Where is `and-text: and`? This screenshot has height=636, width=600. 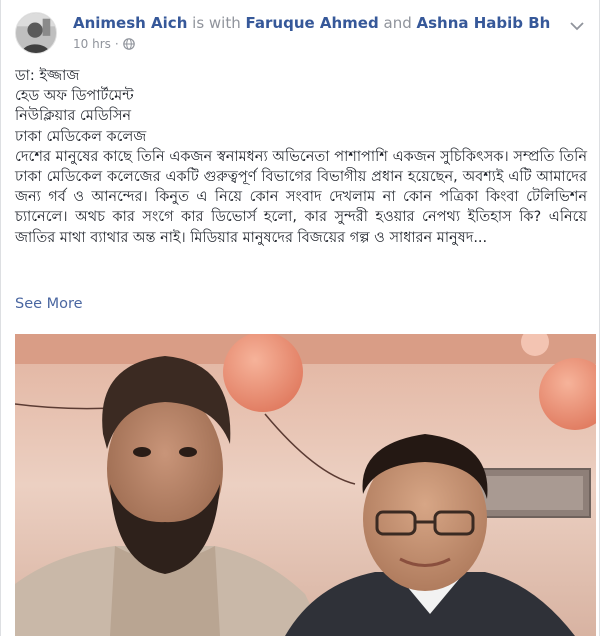 and-text: and is located at coordinates (397, 23).